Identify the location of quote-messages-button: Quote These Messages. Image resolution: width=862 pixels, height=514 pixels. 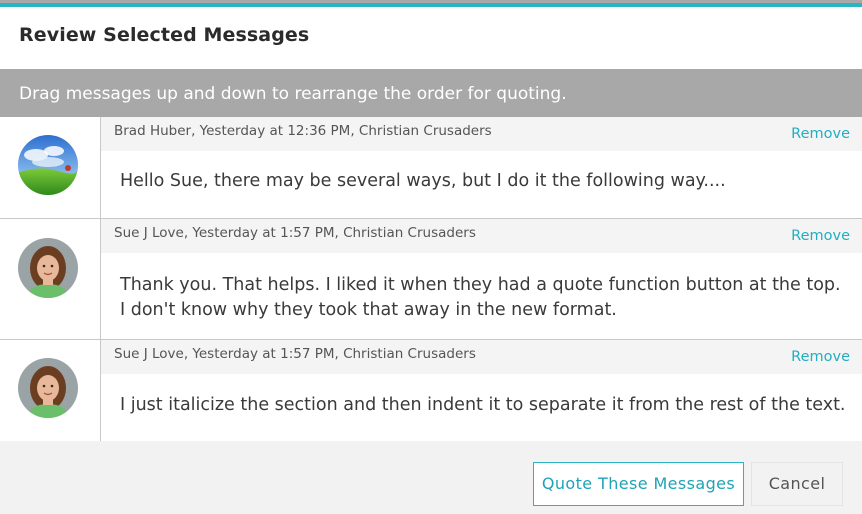
(638, 484).